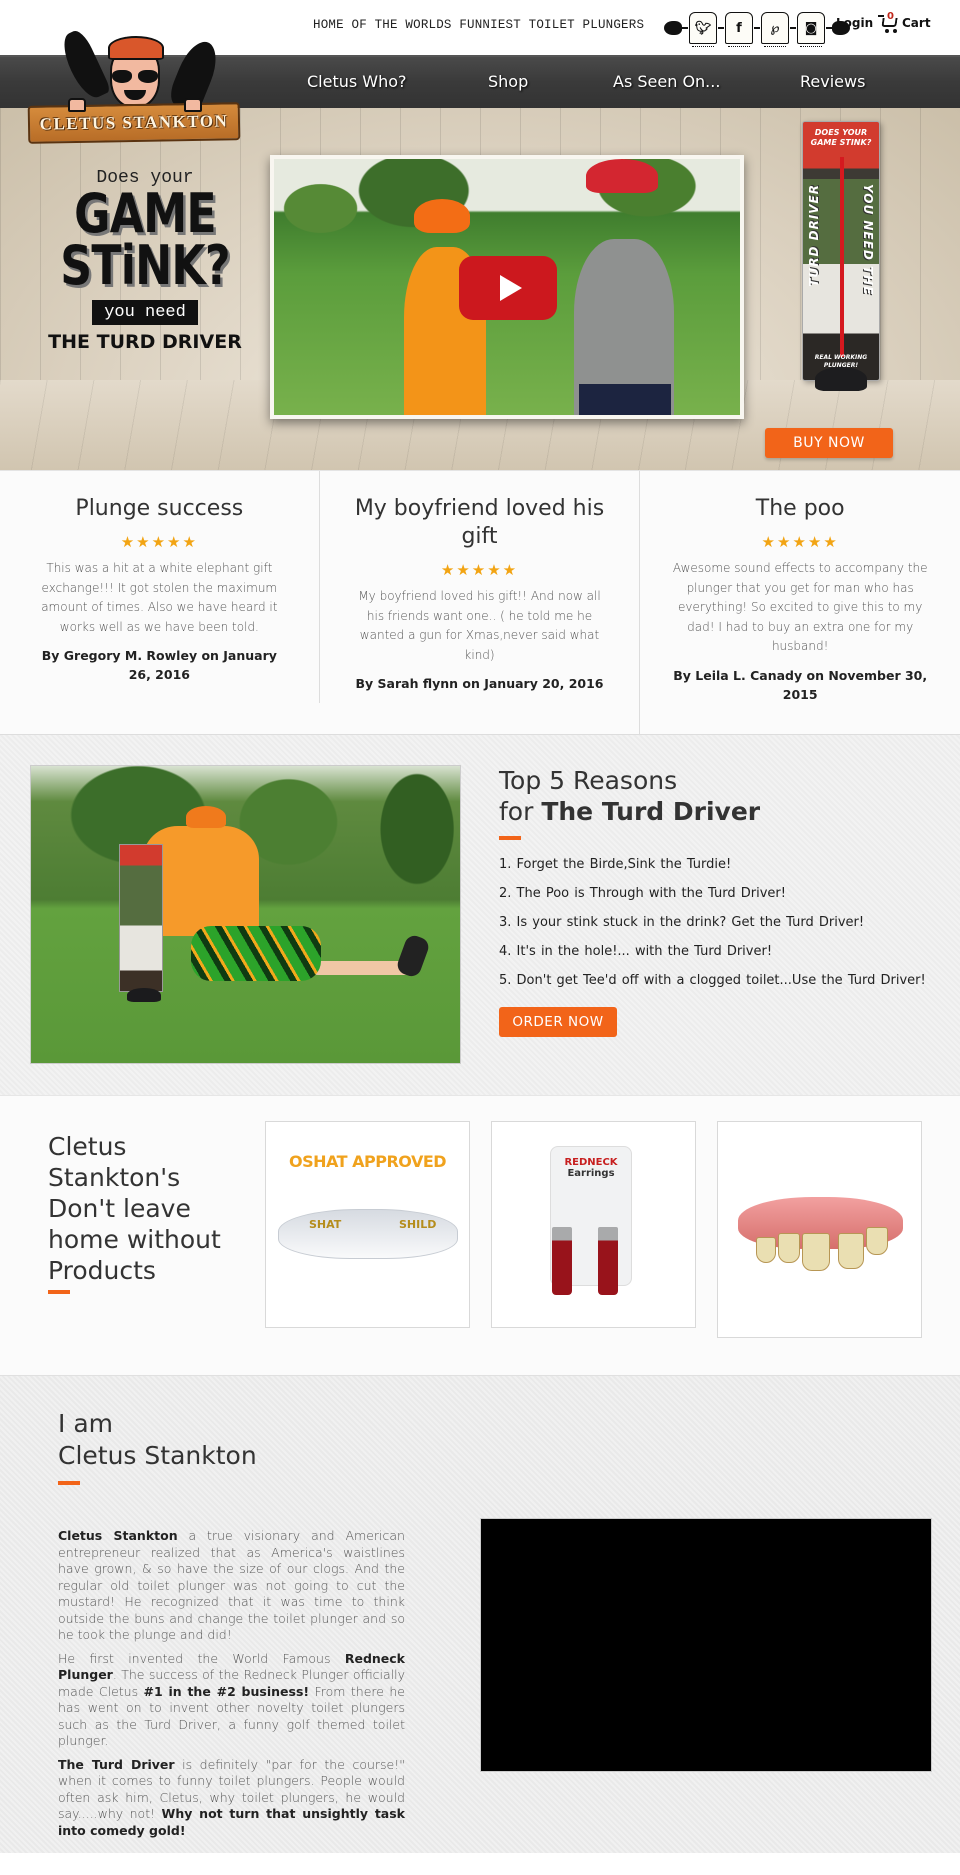 This screenshot has width=960, height=1875. I want to click on nav-cletus-who: Cletus Who?, so click(357, 81).